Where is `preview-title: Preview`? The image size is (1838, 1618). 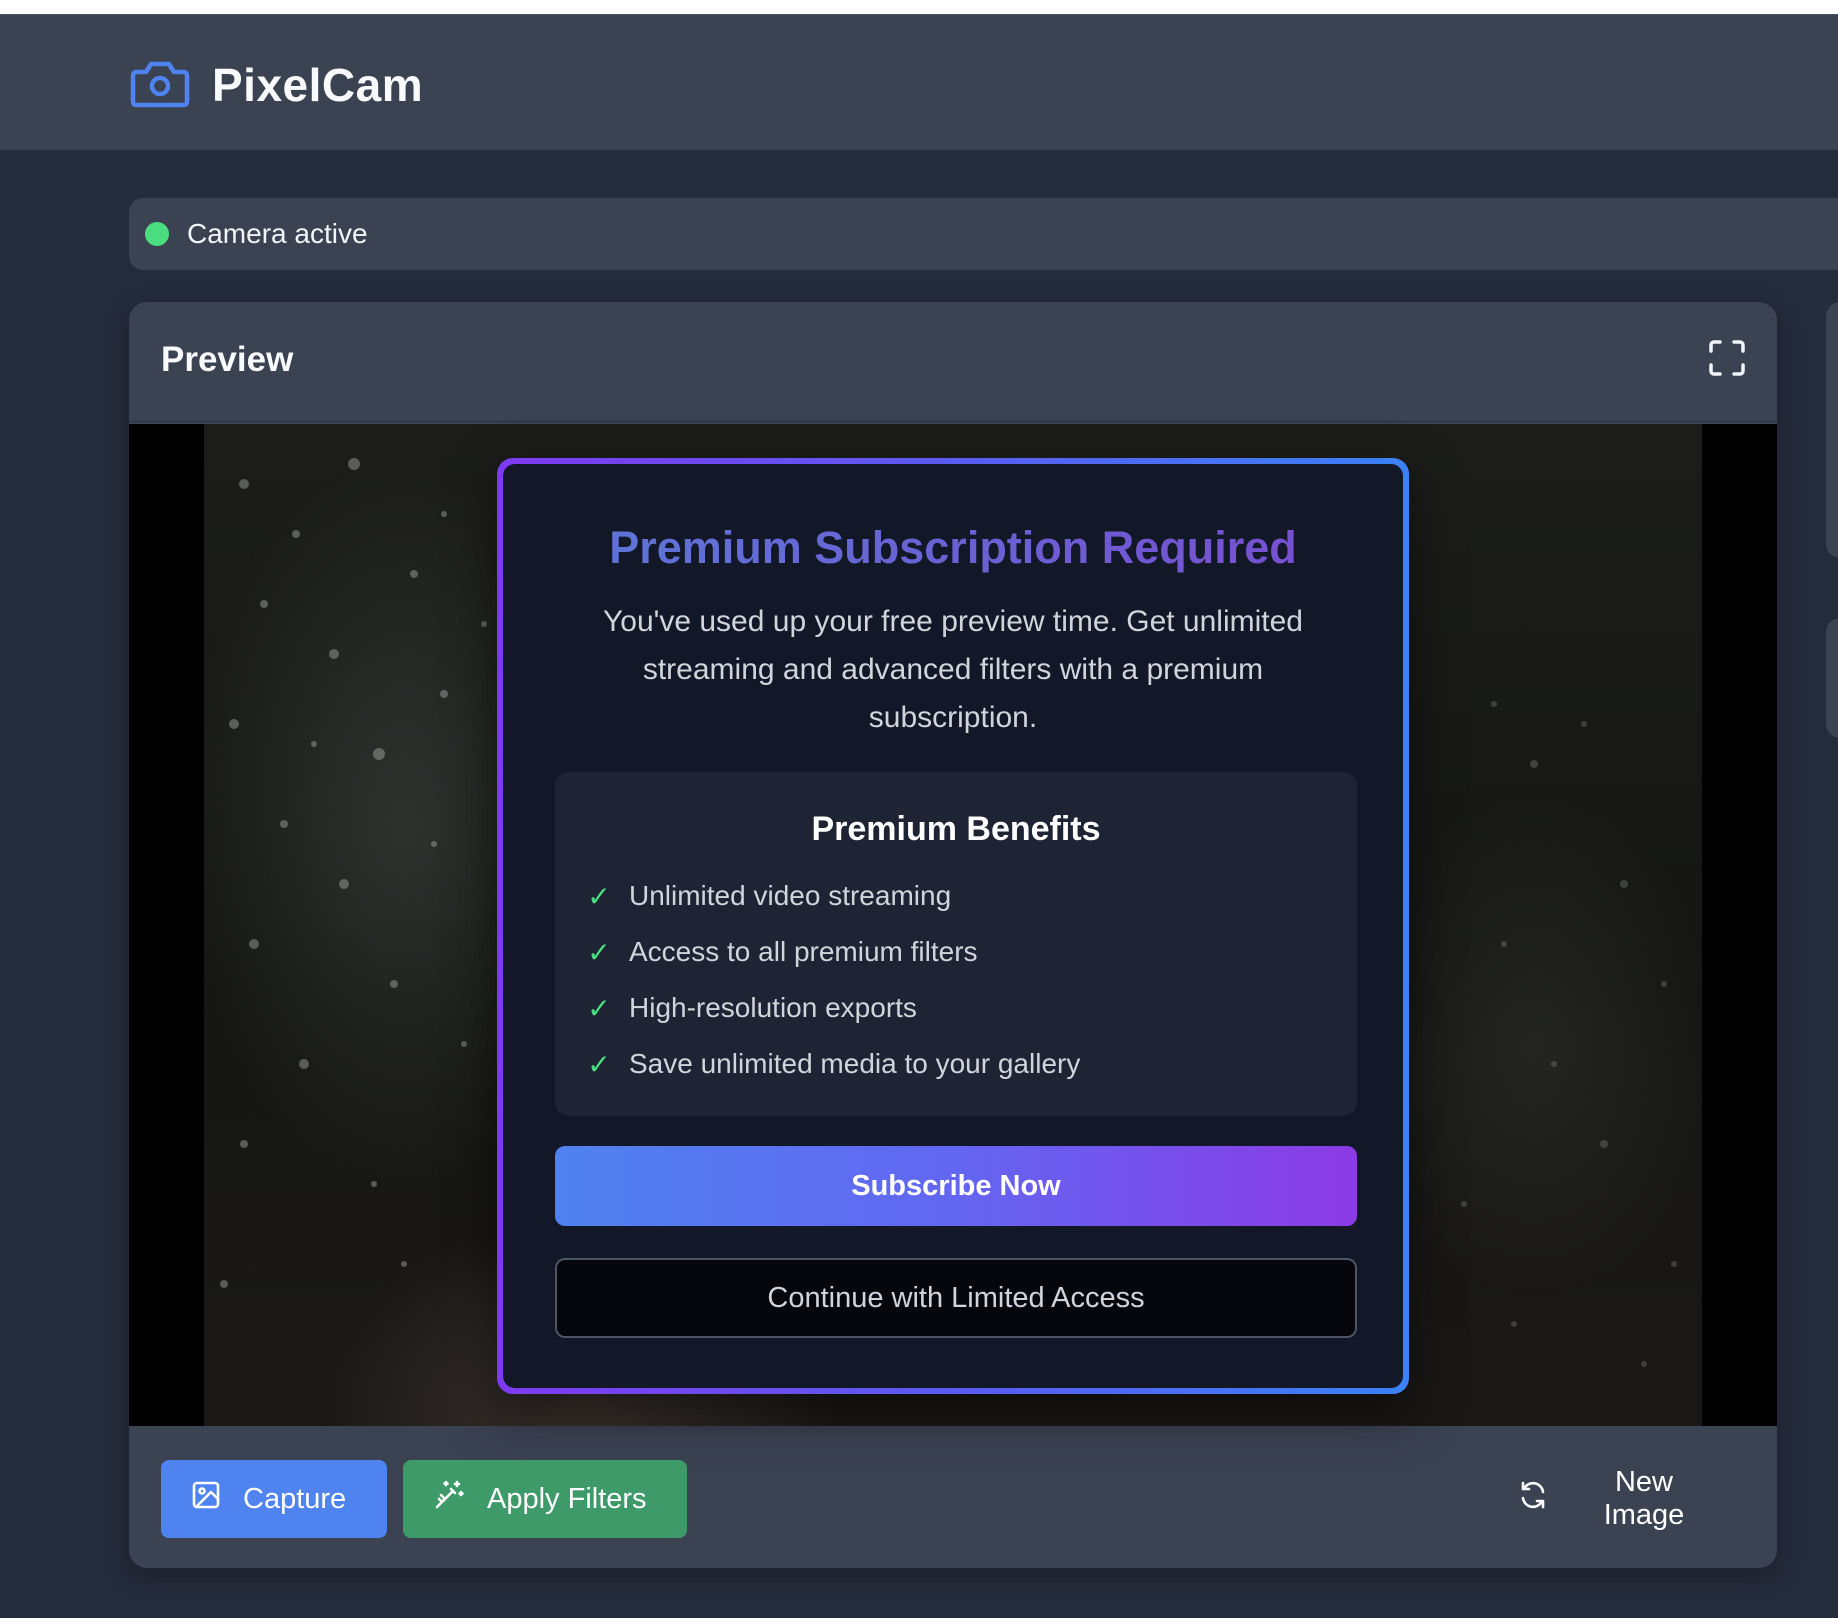
preview-title: Preview is located at coordinates (227, 359).